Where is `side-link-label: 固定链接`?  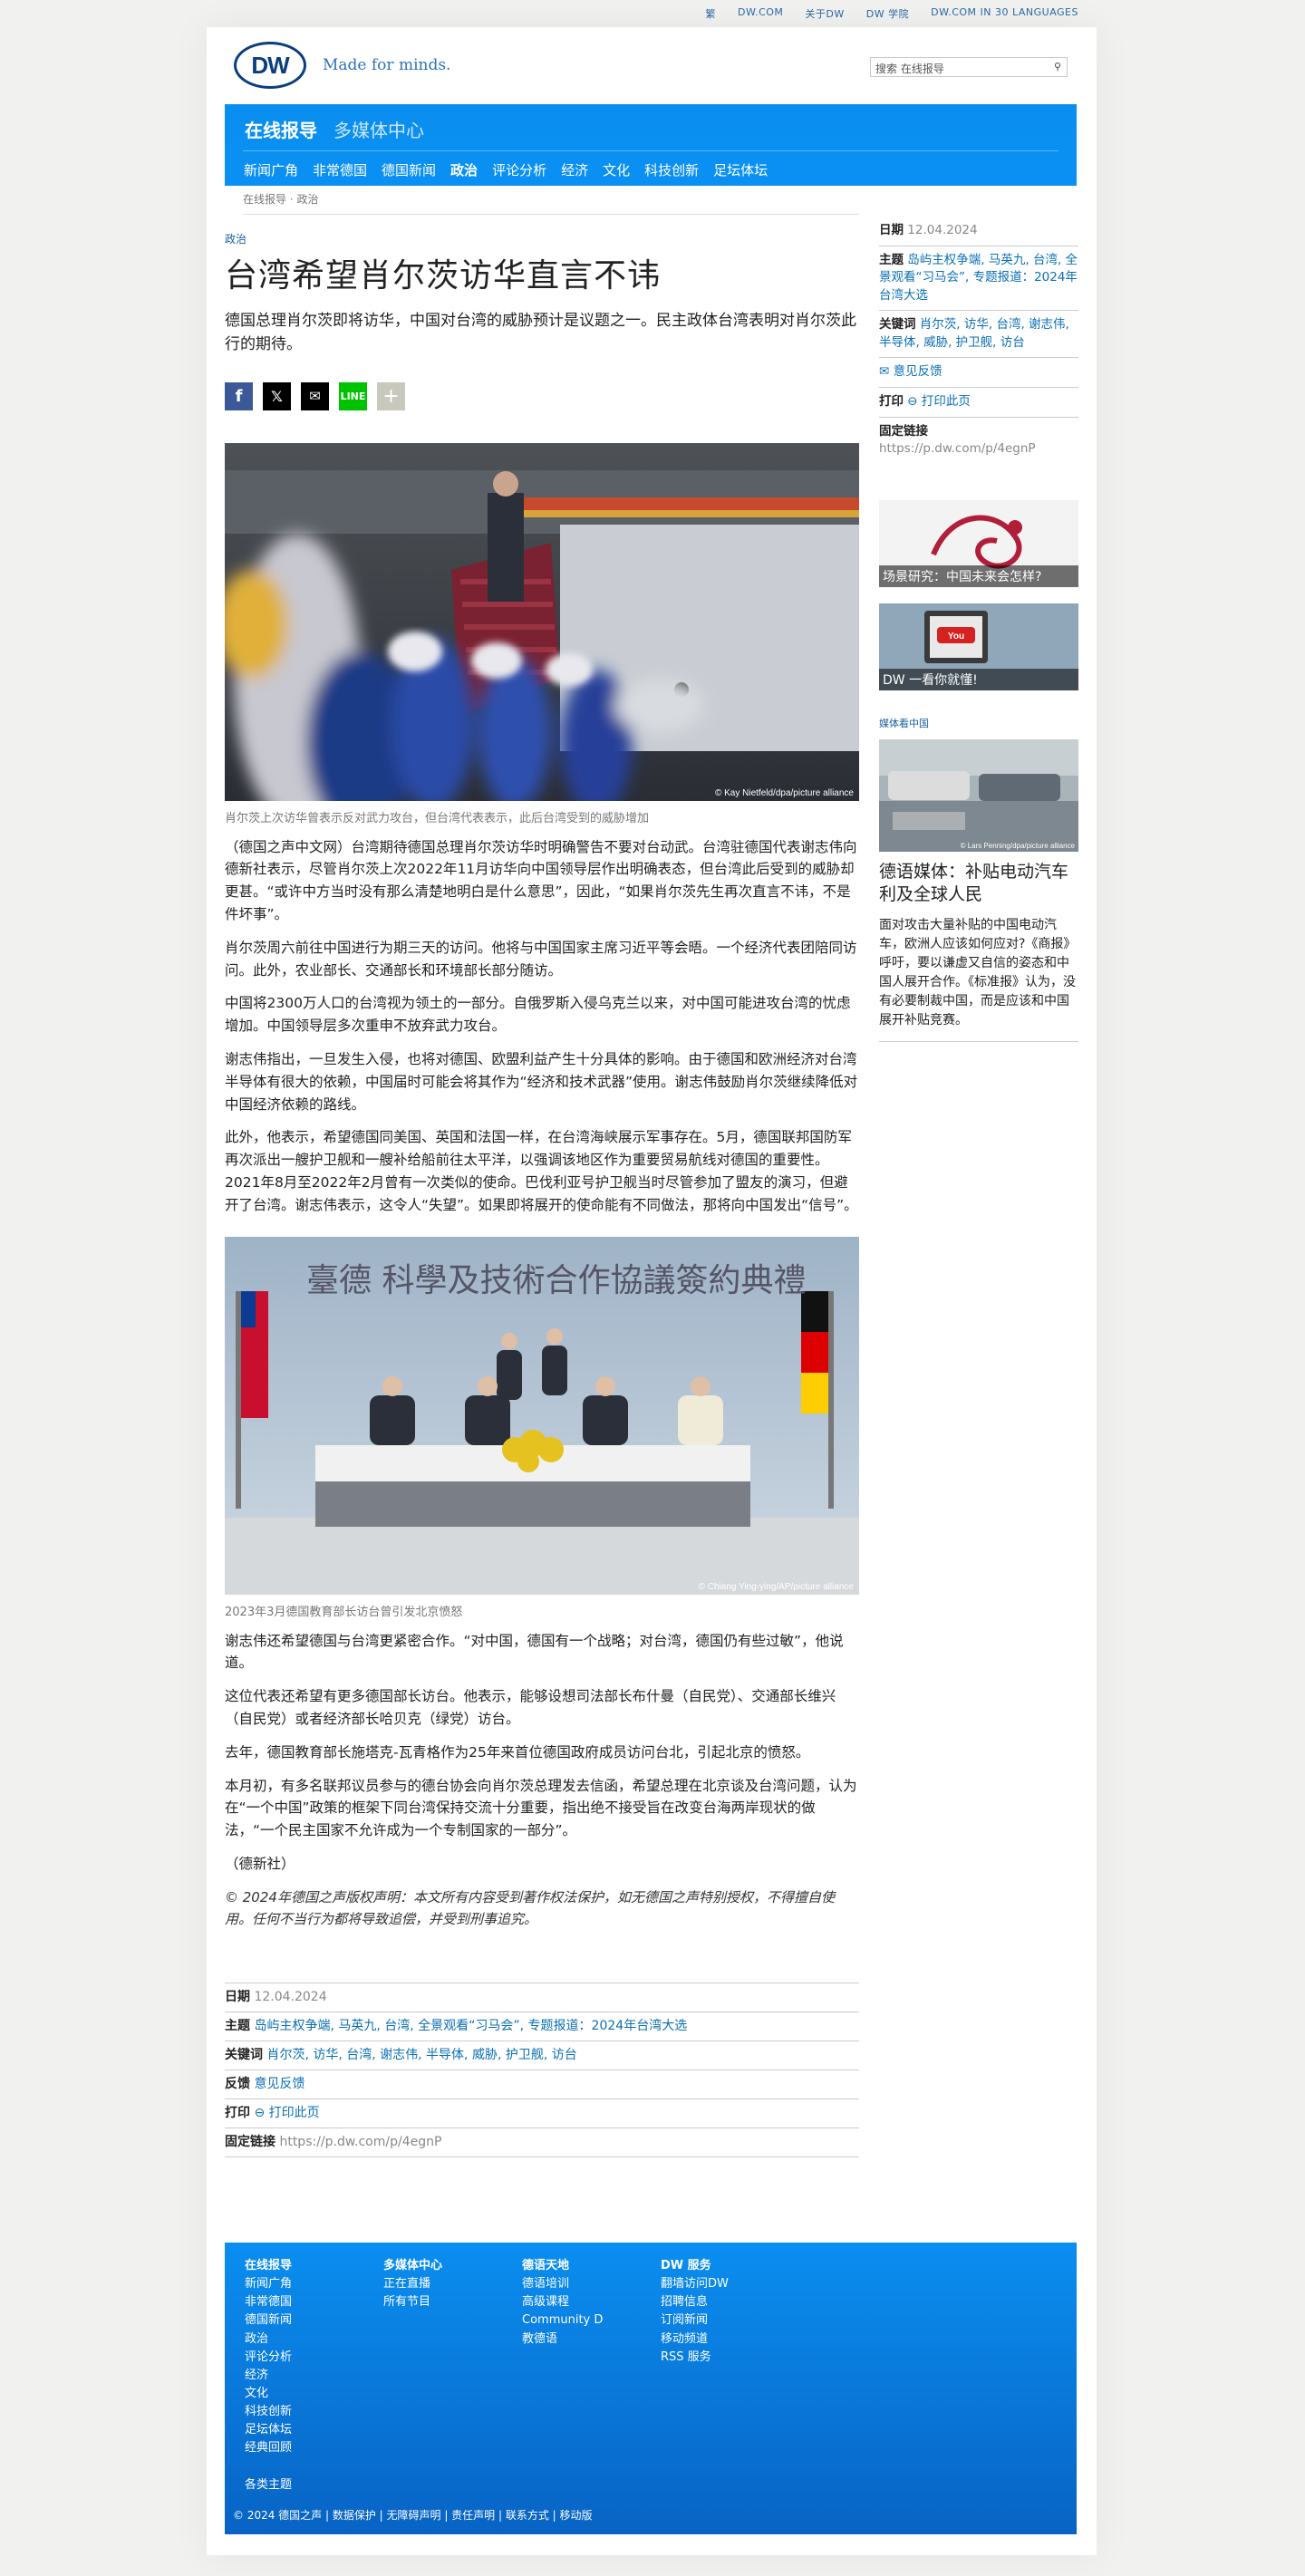
side-link-label: 固定链接 is located at coordinates (903, 431).